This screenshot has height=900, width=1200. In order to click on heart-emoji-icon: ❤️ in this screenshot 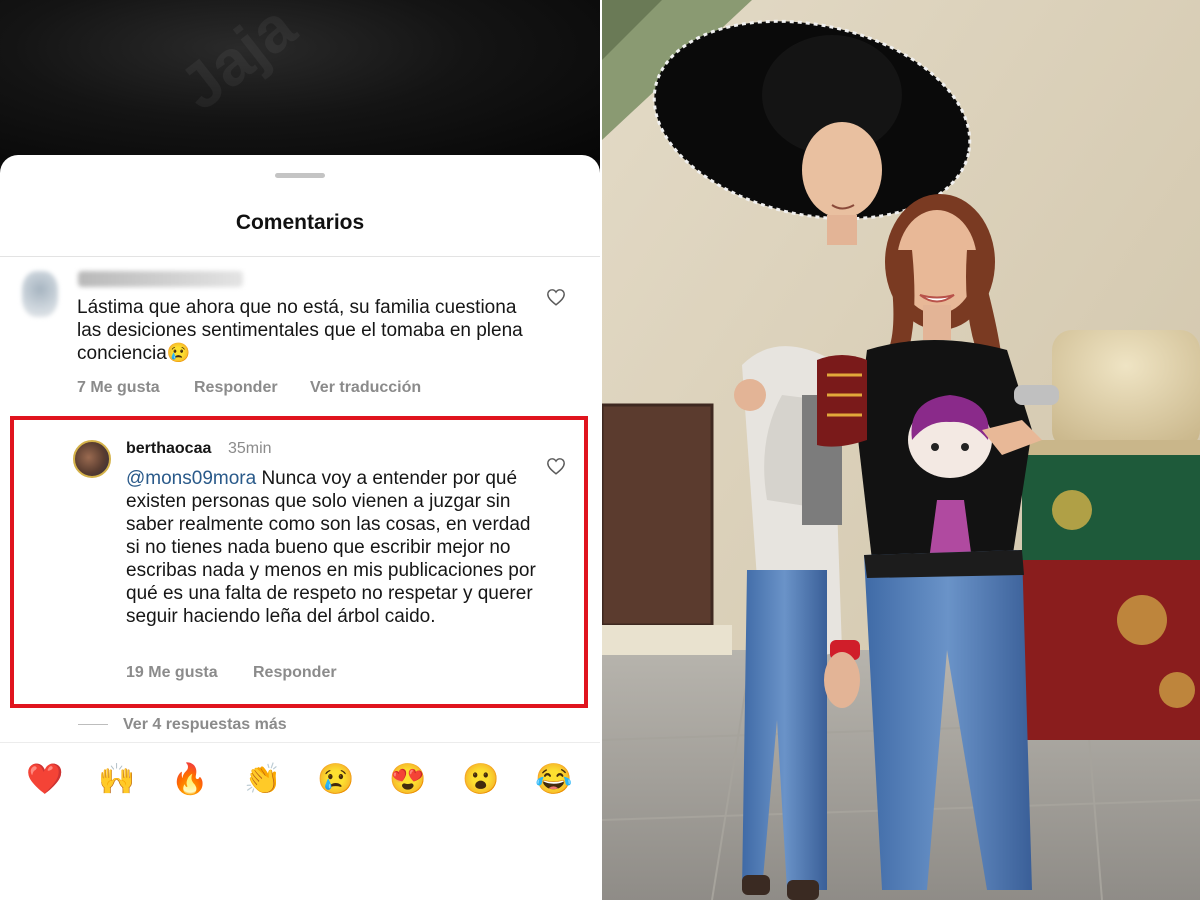, I will do `click(45, 780)`.